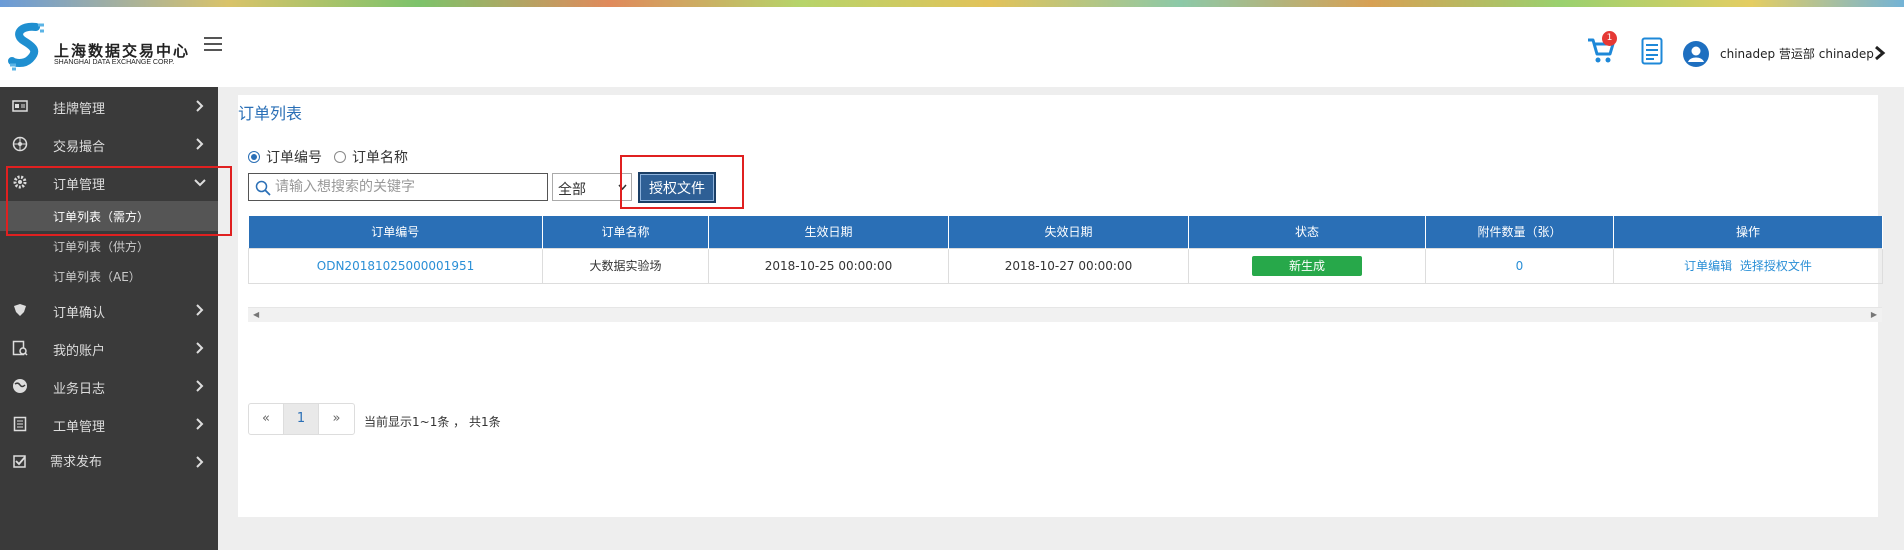  Describe the element at coordinates (109, 386) in the screenshot. I see `sidebar-item-business-log: 业务日志` at that location.